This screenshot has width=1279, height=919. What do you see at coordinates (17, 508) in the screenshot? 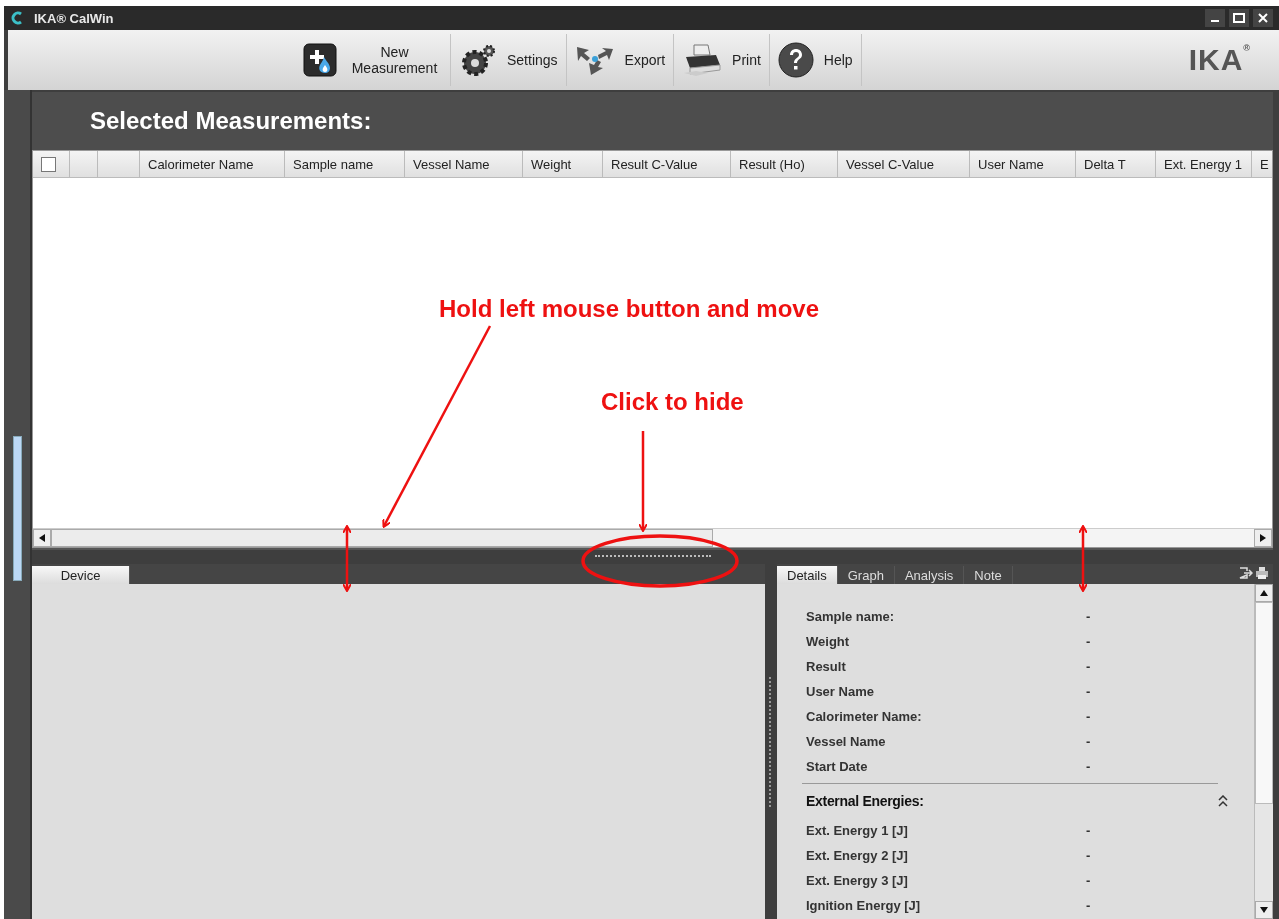
I see `sidebar-expand-handle` at bounding box center [17, 508].